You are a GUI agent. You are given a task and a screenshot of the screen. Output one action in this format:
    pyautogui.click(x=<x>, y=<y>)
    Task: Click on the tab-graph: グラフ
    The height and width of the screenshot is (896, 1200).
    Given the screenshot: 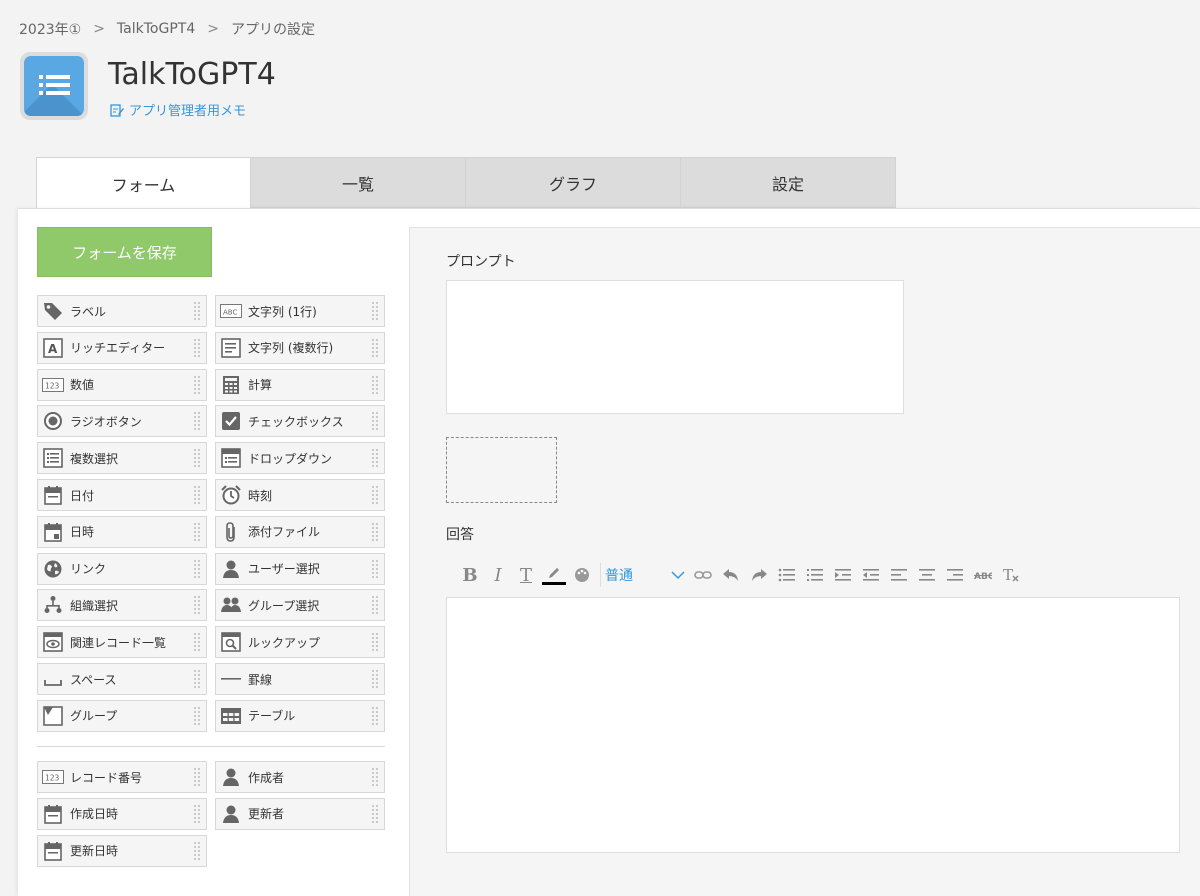 What is the action you would take?
    pyautogui.click(x=573, y=182)
    